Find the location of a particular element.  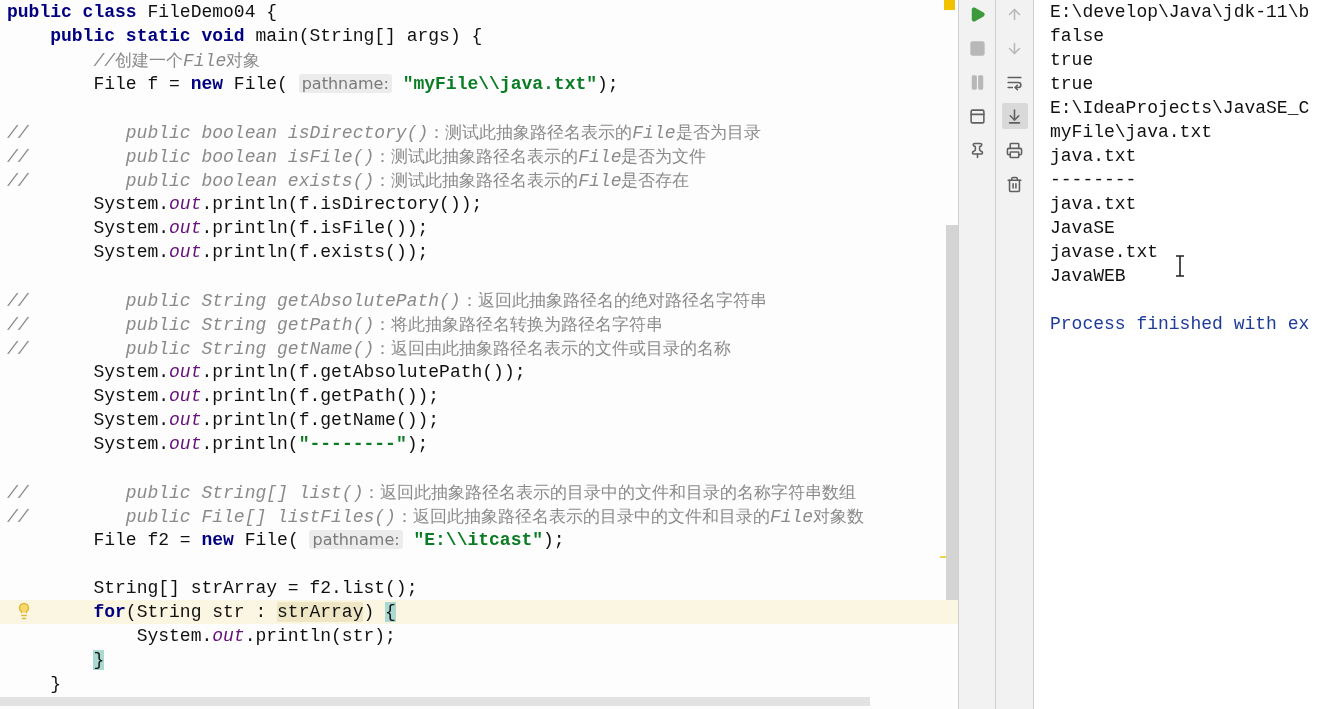

text-cursor-icon is located at coordinates (1180, 266).